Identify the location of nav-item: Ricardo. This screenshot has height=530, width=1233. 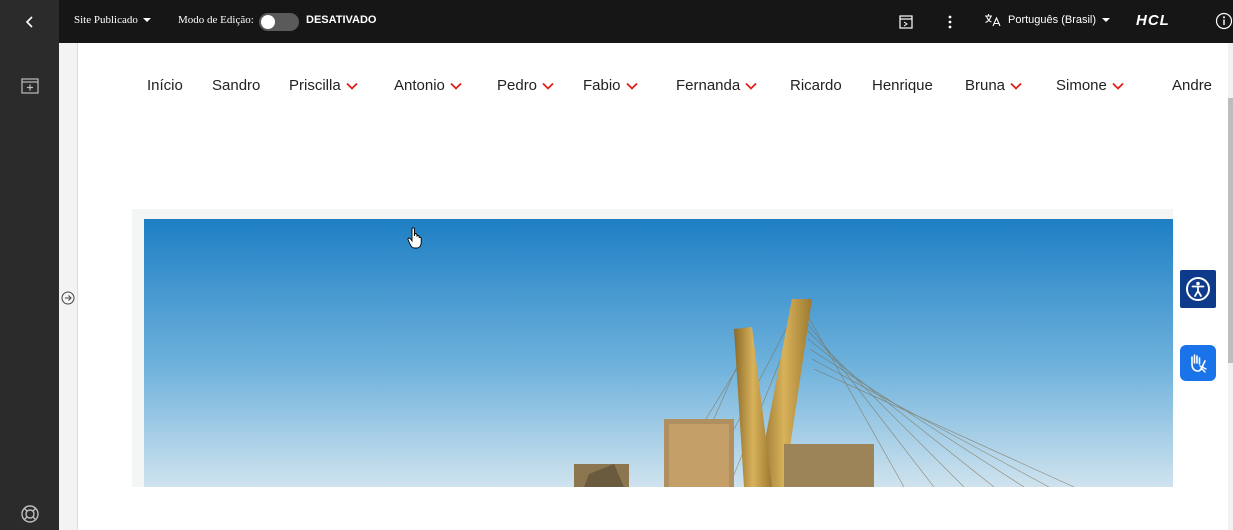
(816, 85).